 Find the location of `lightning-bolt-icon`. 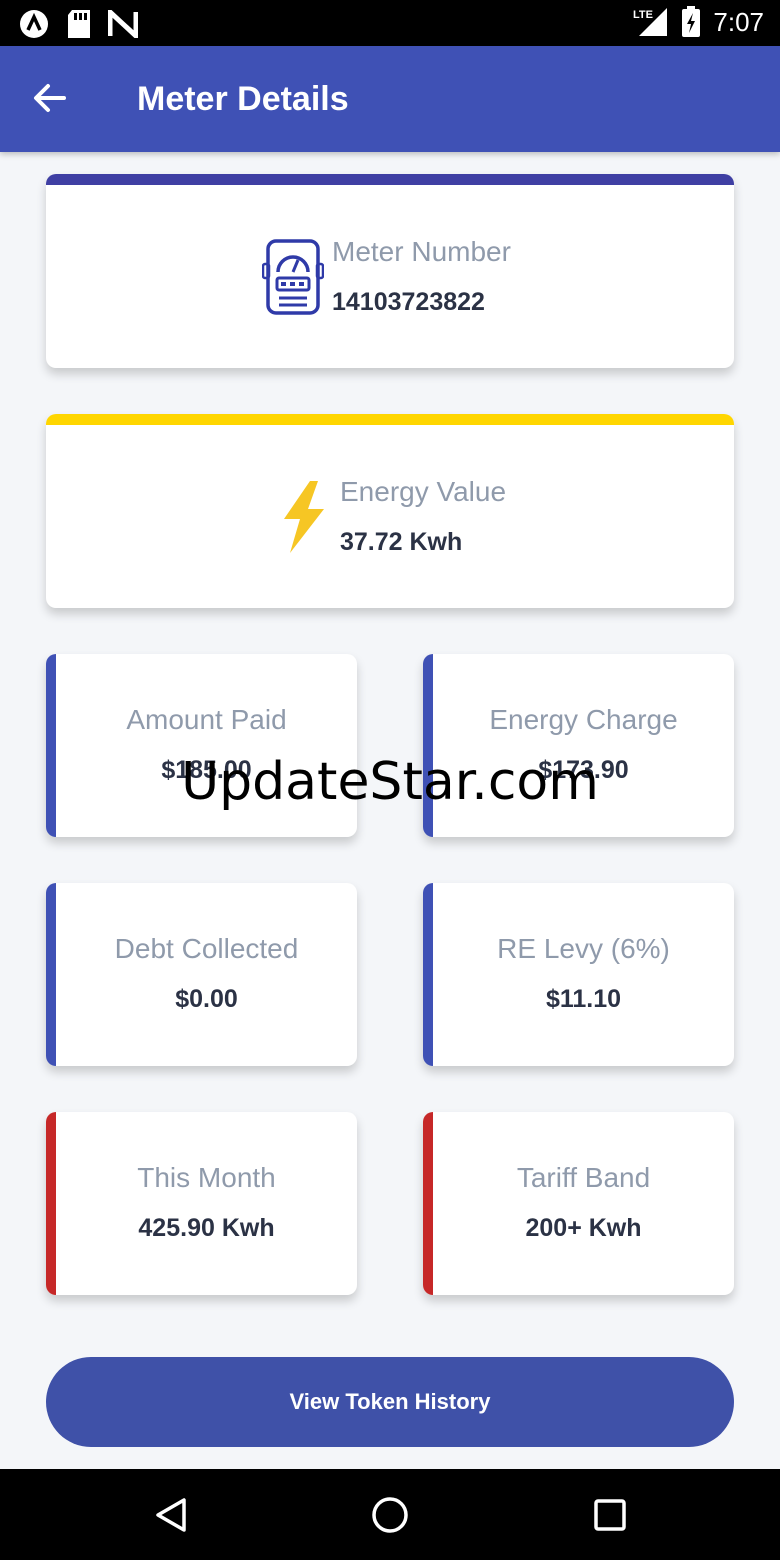

lightning-bolt-icon is located at coordinates (304, 516).